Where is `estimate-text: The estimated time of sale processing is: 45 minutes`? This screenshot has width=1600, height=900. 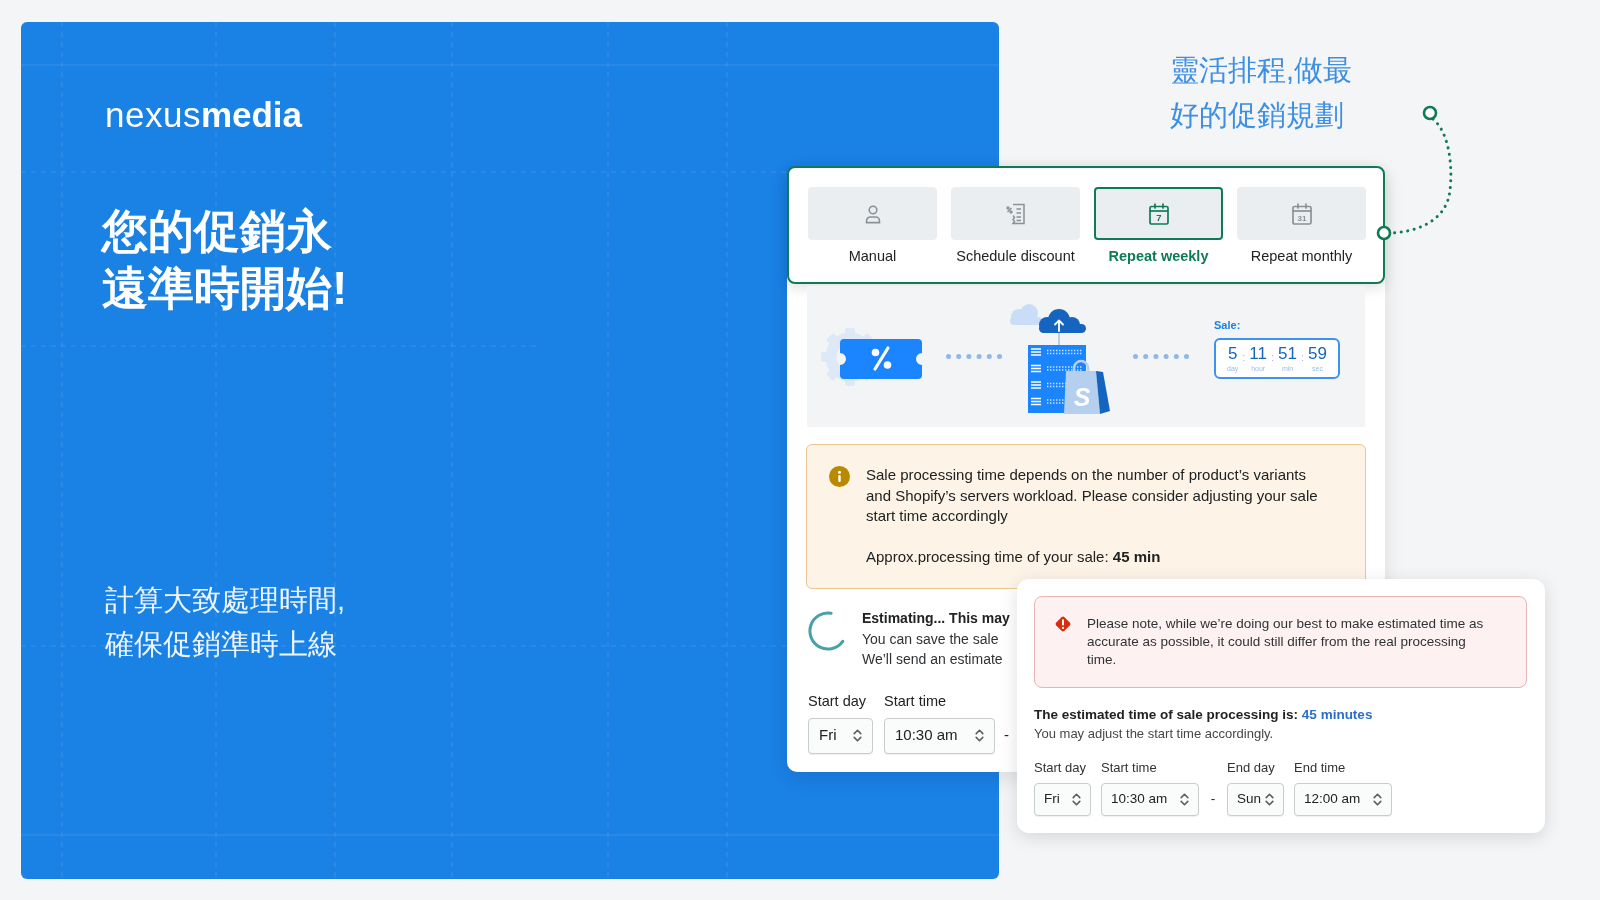
estimate-text: The estimated time of sale processing is: 45 minutes is located at coordinates (1203, 715).